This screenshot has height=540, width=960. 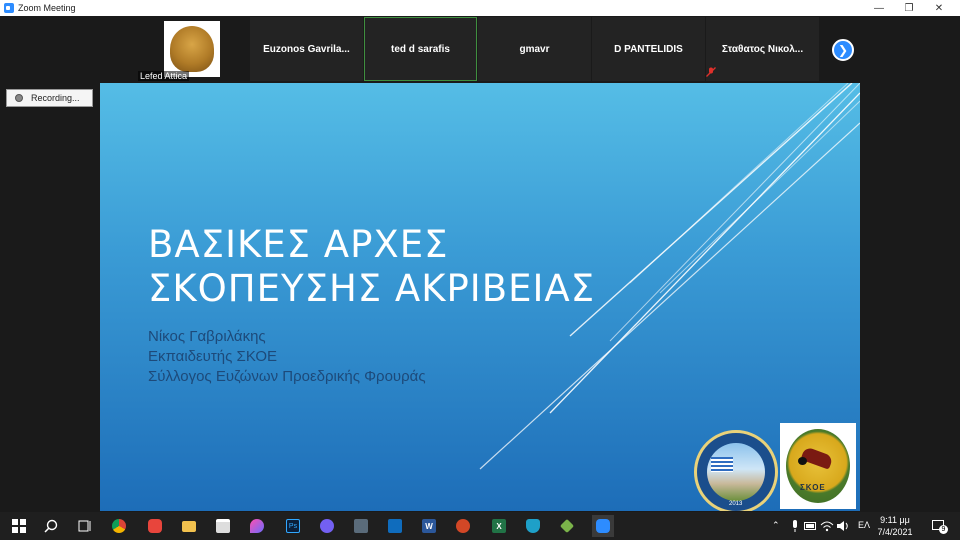 What do you see at coordinates (802, 461) in the screenshot?
I see `tassel-icon` at bounding box center [802, 461].